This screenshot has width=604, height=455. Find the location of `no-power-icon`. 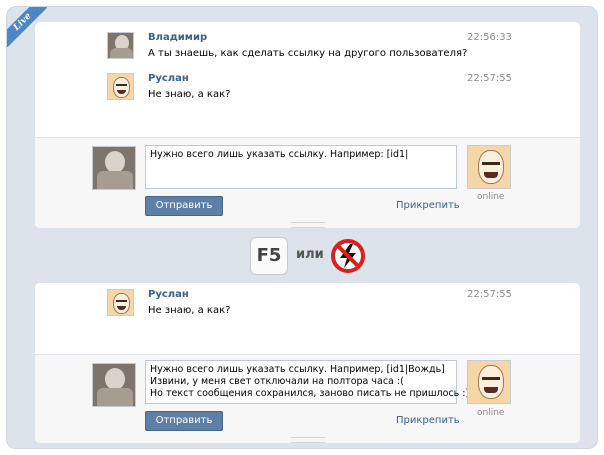

no-power-icon is located at coordinates (348, 256).